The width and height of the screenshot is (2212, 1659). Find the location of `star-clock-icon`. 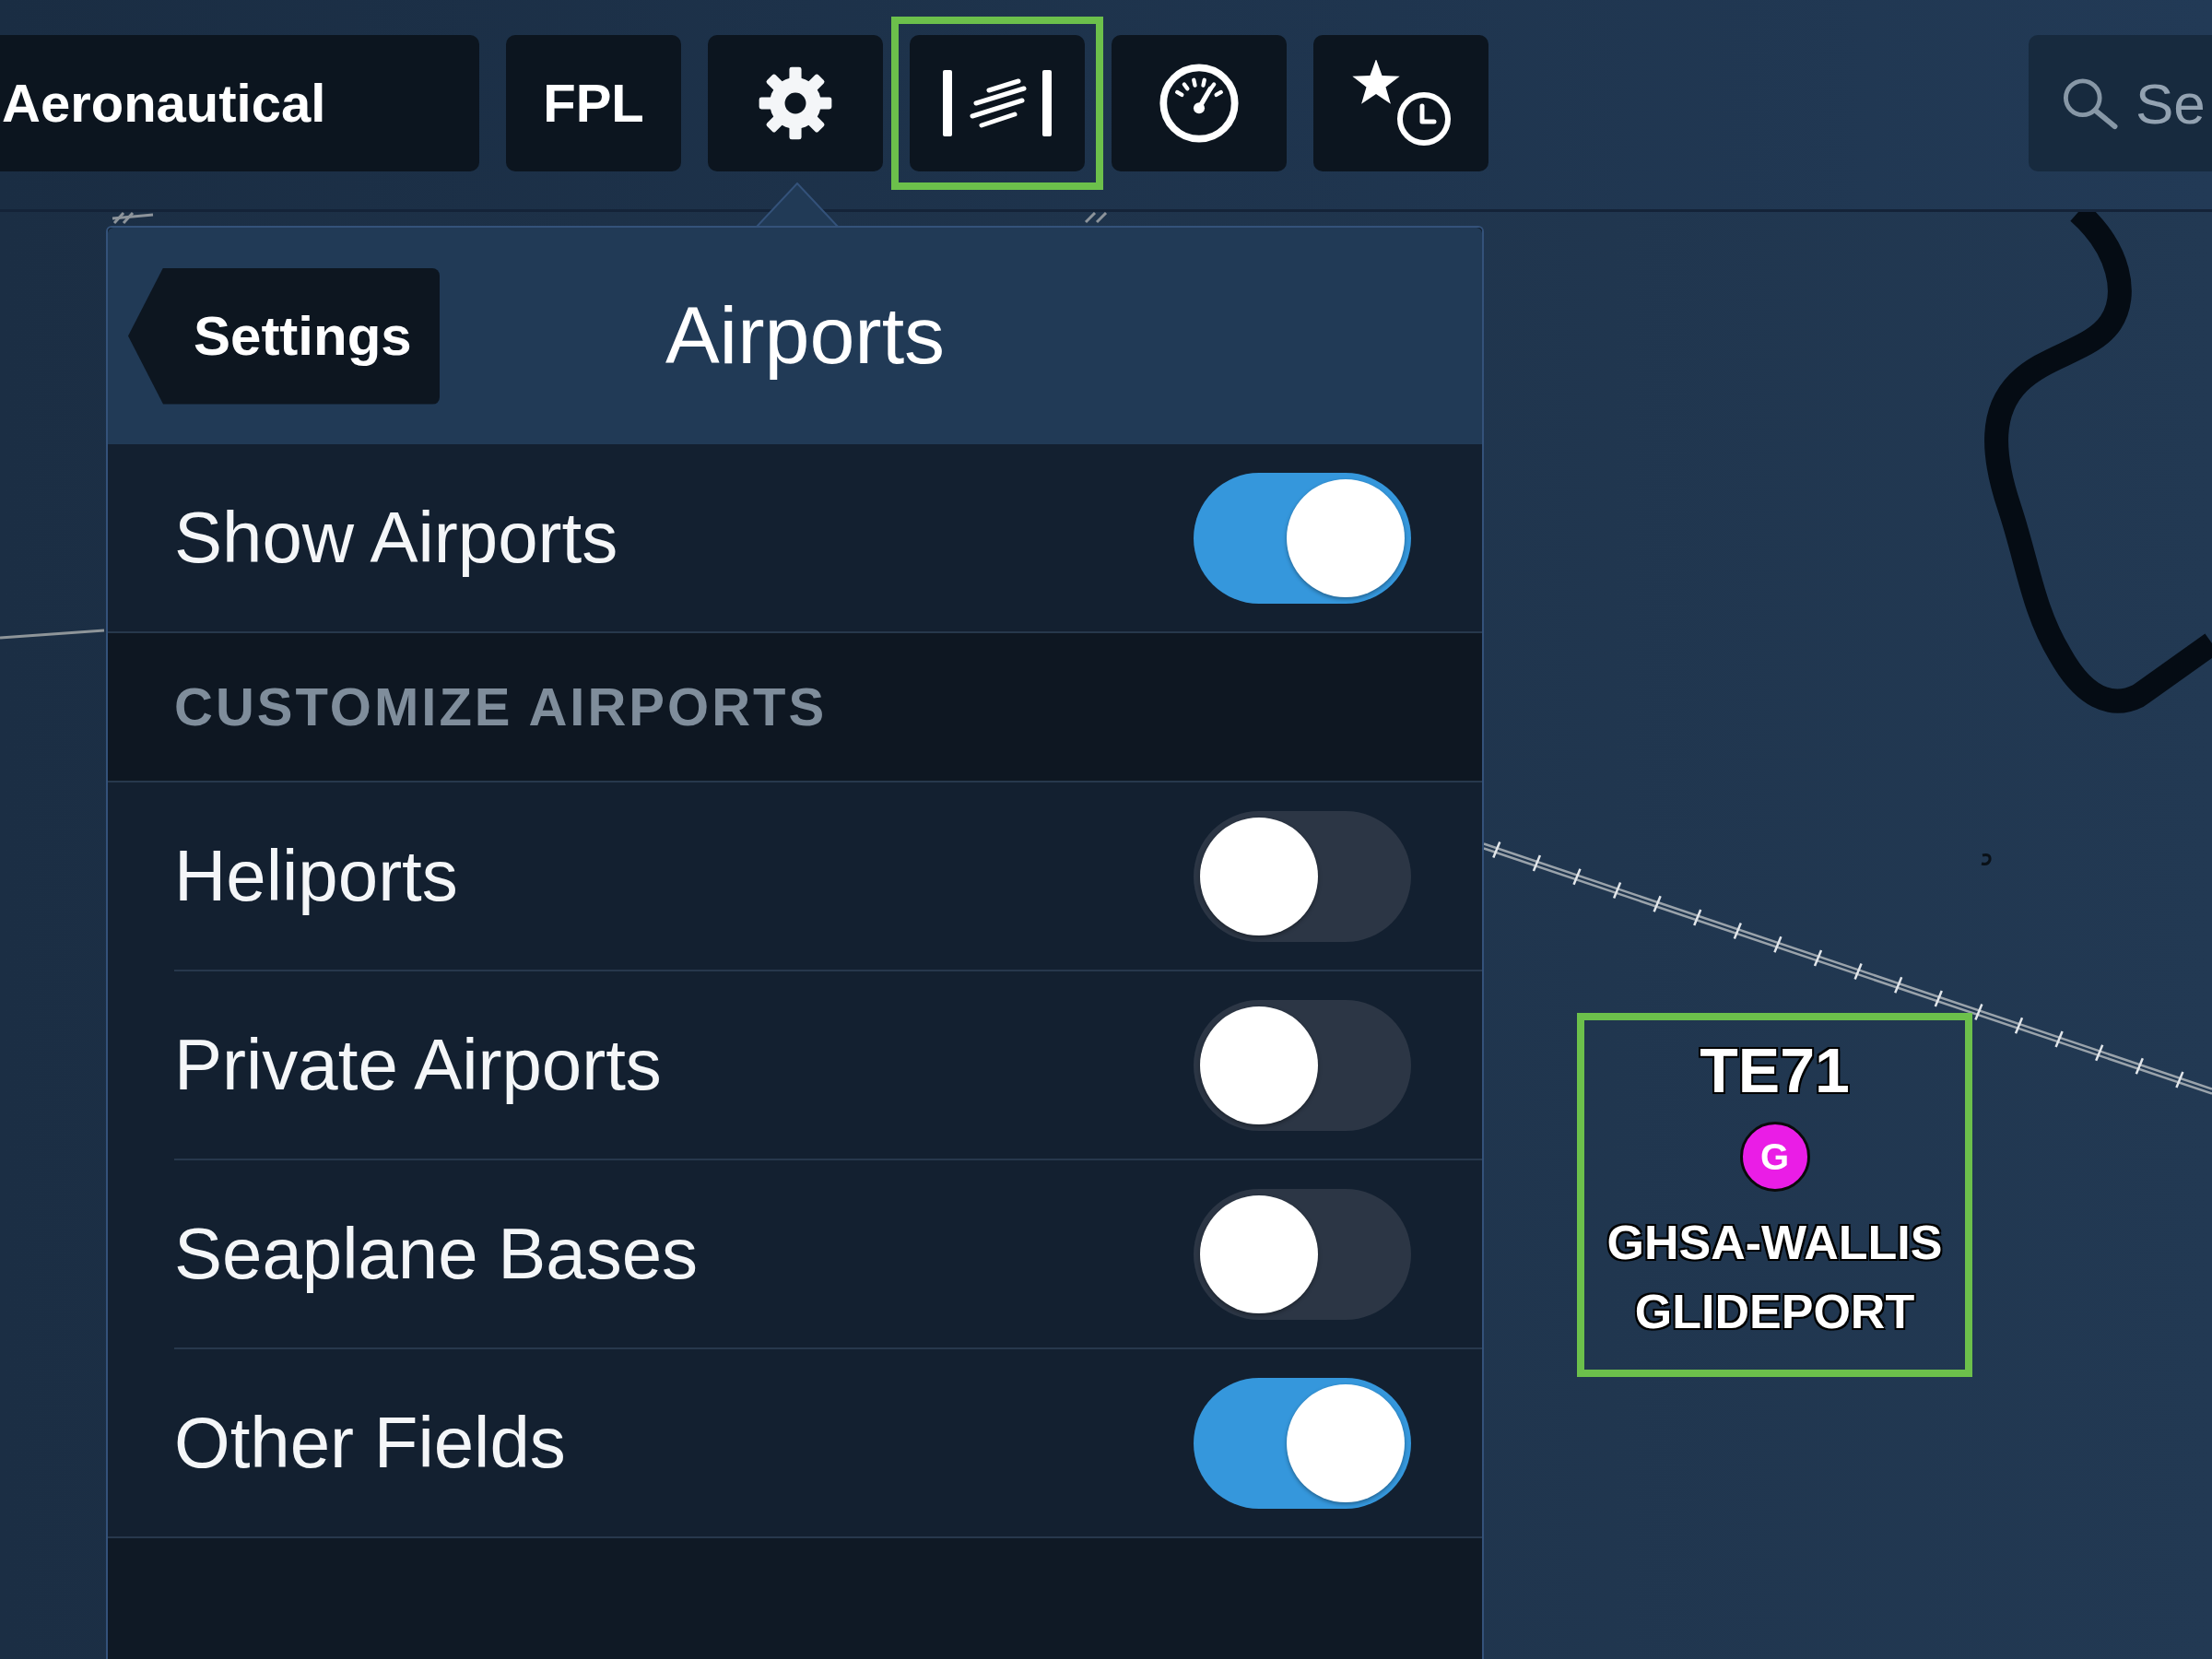

star-clock-icon is located at coordinates (1401, 103).